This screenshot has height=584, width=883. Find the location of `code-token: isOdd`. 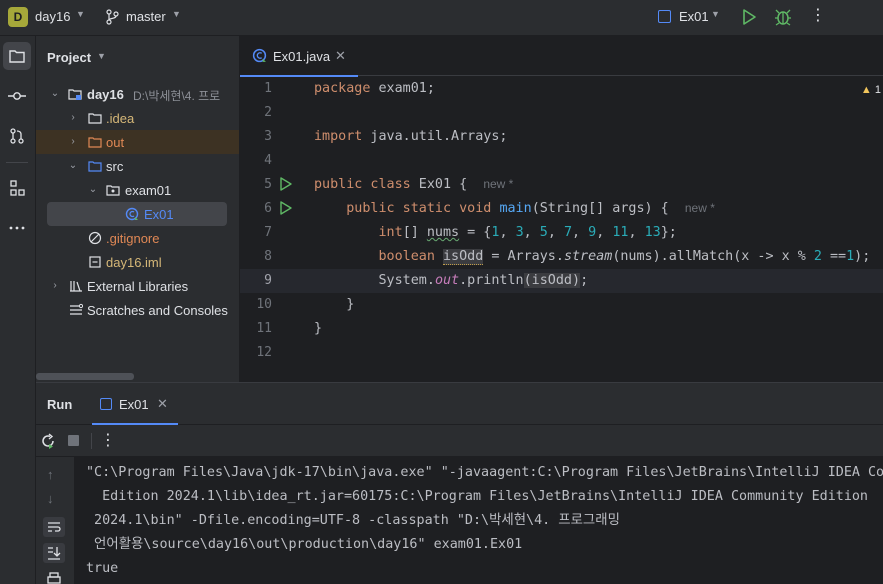

code-token: isOdd is located at coordinates (463, 257).